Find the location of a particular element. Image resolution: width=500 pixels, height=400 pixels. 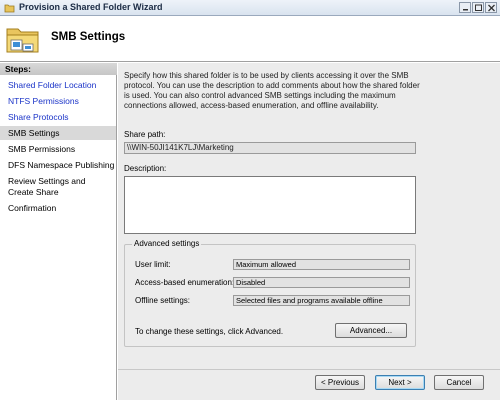

abe-label: Access-based enumeration: is located at coordinates (185, 282).